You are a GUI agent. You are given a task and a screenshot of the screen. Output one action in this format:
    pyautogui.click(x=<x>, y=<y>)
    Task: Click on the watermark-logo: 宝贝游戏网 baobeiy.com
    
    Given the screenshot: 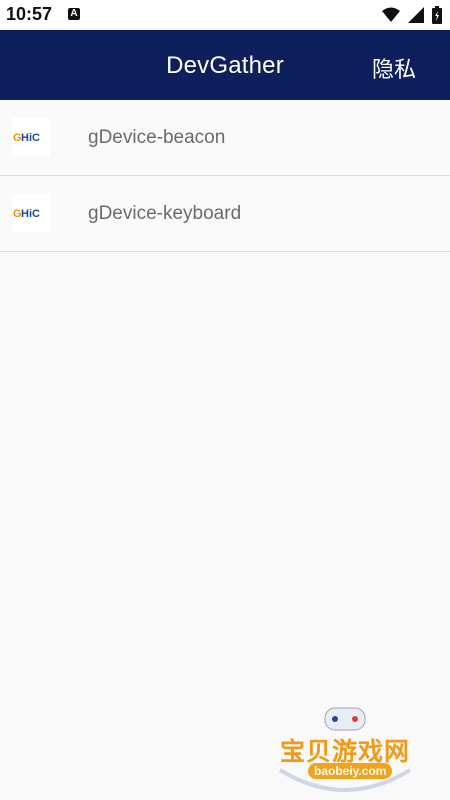 What is the action you would take?
    pyautogui.click(x=345, y=747)
    